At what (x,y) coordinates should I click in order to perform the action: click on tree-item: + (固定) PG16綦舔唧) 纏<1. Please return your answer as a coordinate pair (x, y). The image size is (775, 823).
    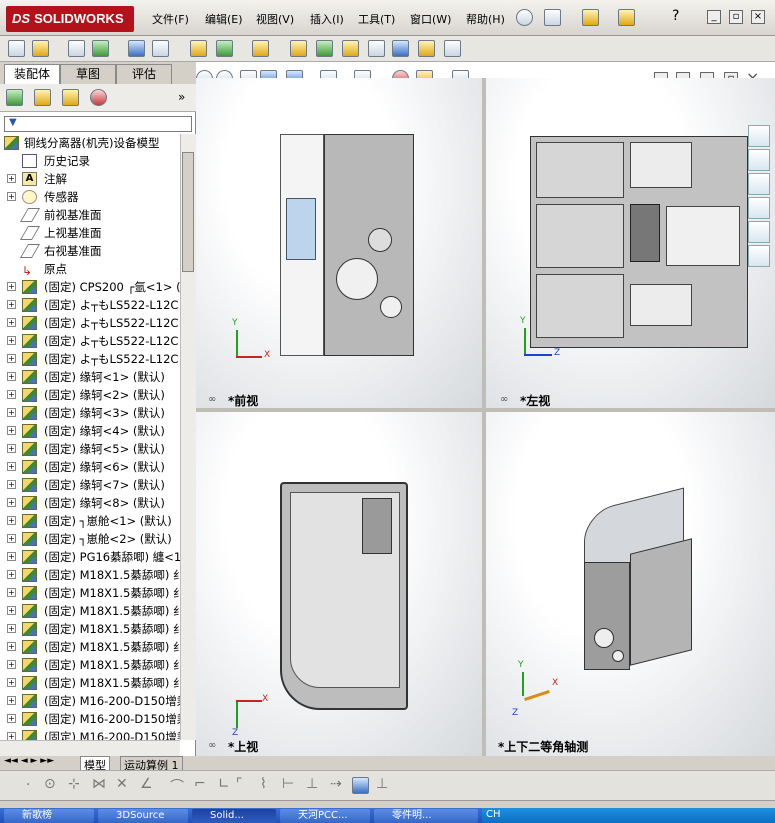
    Looking at the image, I should click on (90, 557).